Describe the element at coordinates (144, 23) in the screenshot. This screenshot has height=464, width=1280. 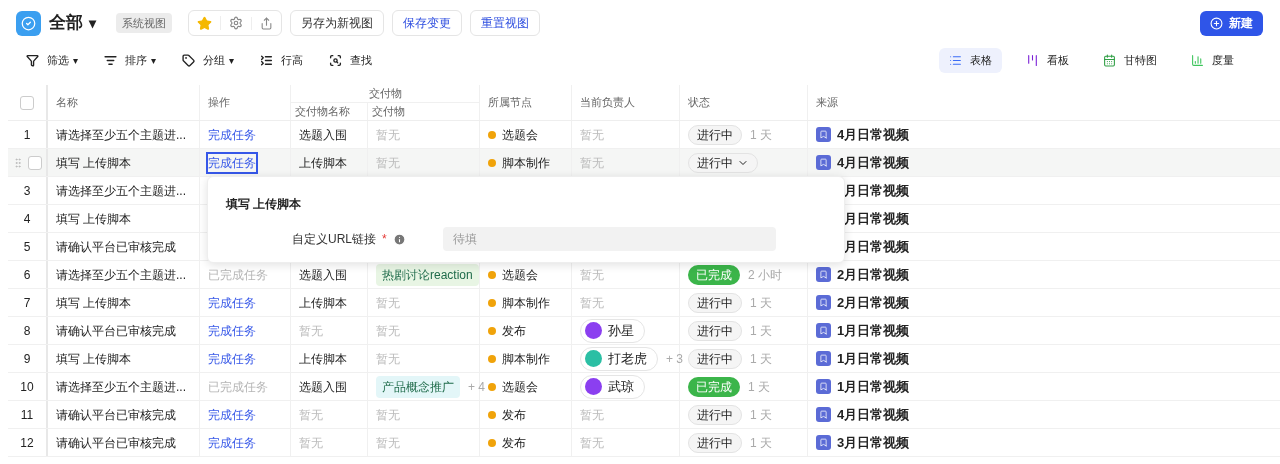
I see `view-badge: 系统视图` at that location.